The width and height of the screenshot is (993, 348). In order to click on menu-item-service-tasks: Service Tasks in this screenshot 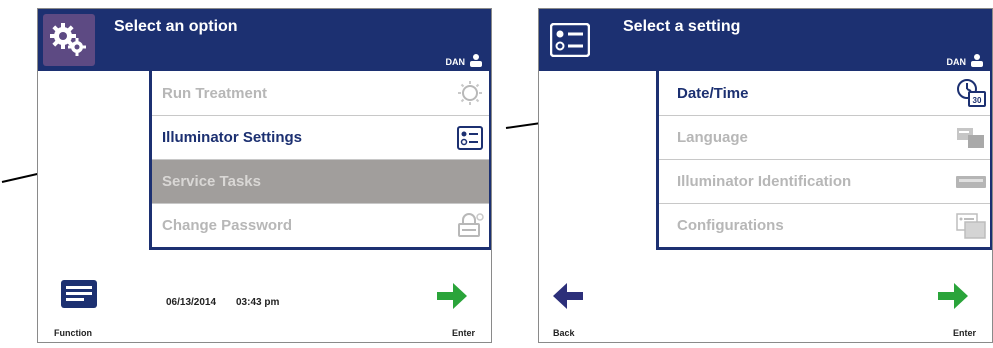, I will do `click(320, 181)`.